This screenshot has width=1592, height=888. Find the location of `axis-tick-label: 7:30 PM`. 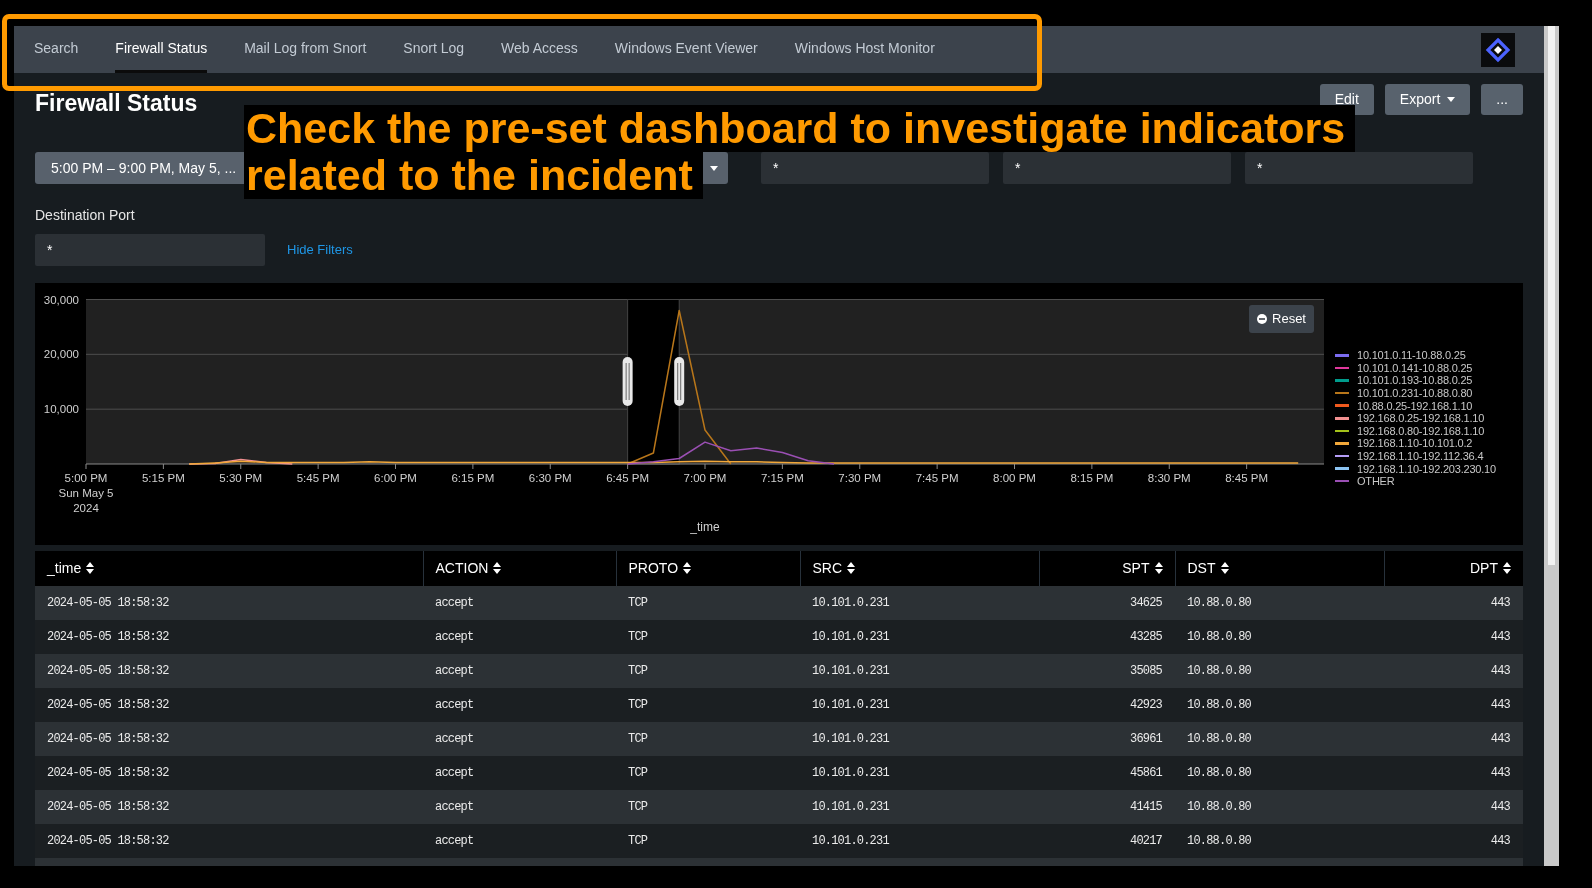

axis-tick-label: 7:30 PM is located at coordinates (860, 478).